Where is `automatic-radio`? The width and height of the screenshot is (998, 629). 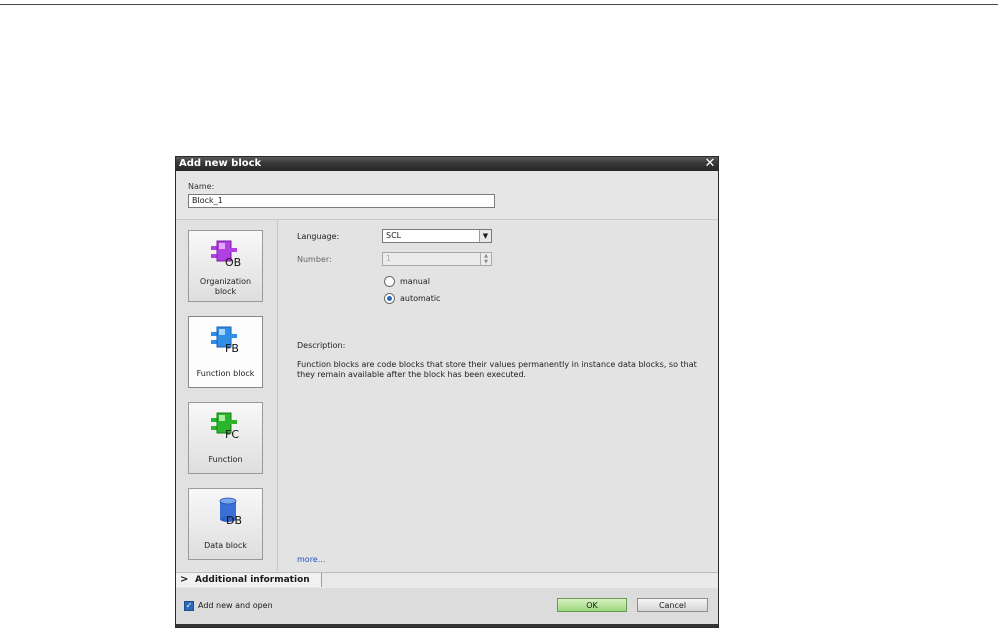
automatic-radio is located at coordinates (389, 298).